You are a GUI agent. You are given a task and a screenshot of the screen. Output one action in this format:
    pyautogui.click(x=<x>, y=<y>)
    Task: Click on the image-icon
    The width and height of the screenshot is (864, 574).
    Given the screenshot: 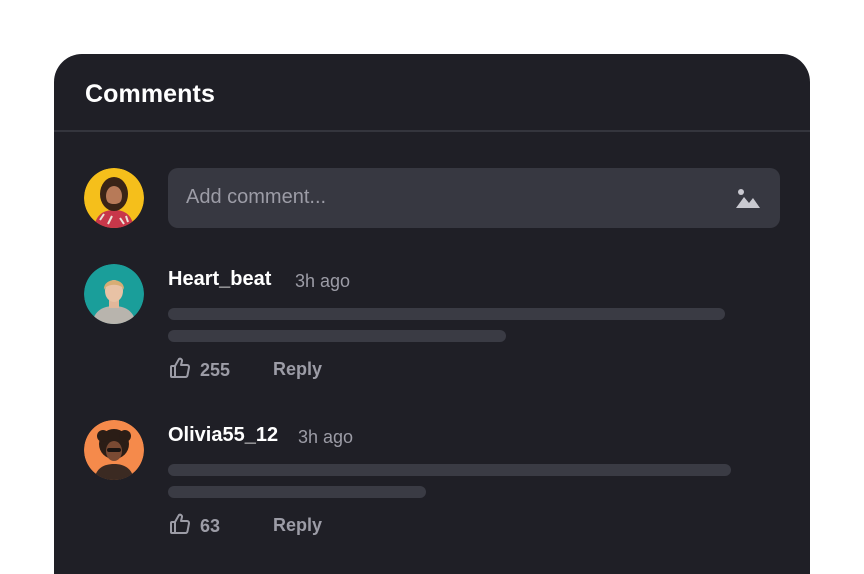 What is the action you would take?
    pyautogui.click(x=748, y=198)
    